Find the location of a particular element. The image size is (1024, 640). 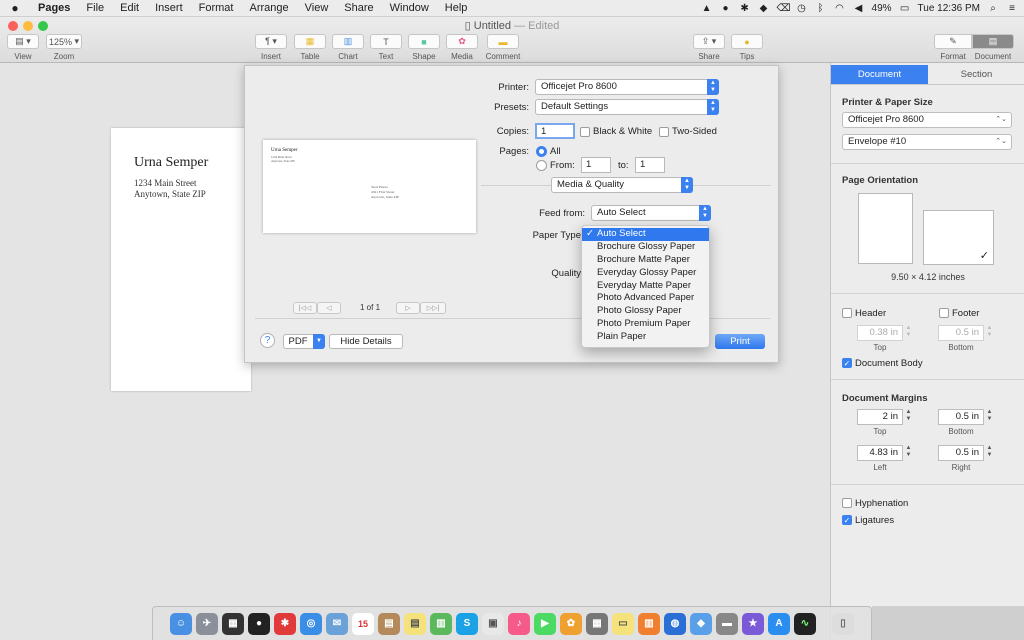

paper-size-popup: Envelope #10 ⌃⌄ is located at coordinates (927, 142).